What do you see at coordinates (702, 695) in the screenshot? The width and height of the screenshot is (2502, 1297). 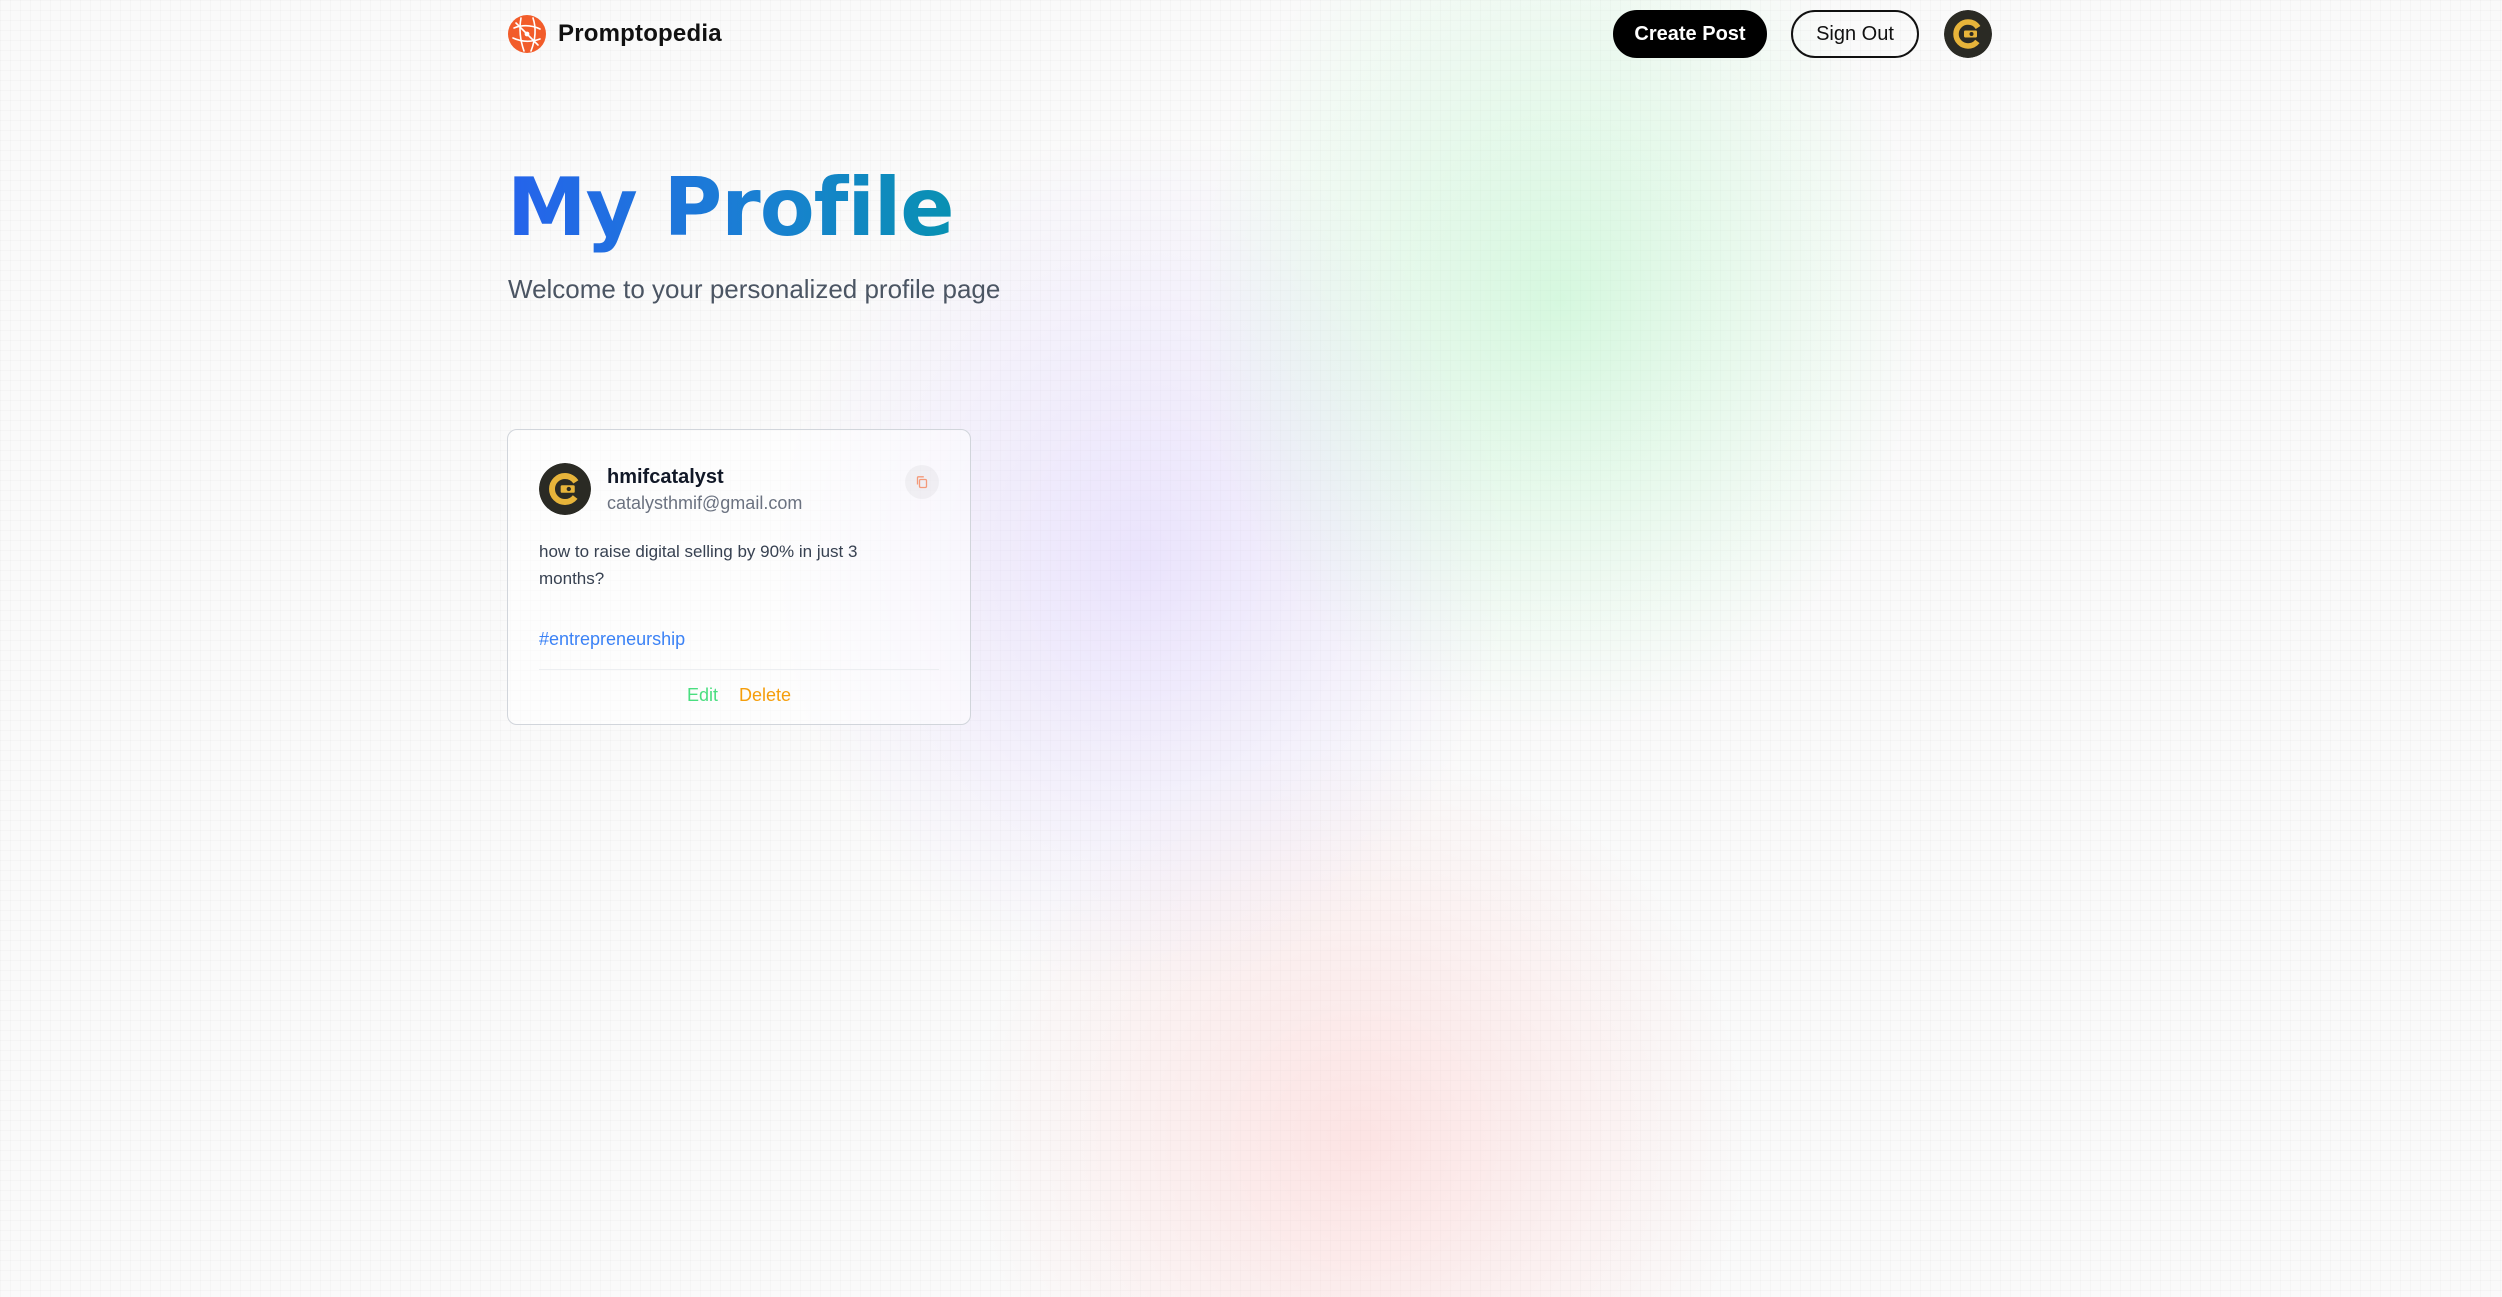 I see `edit-button: Edit` at bounding box center [702, 695].